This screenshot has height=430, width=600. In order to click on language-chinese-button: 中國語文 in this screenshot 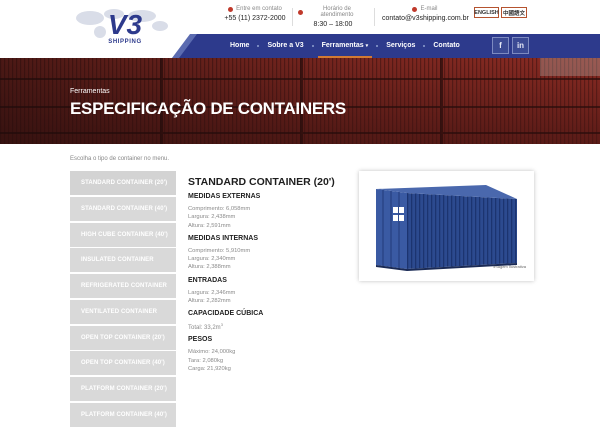, I will do `click(514, 12)`.